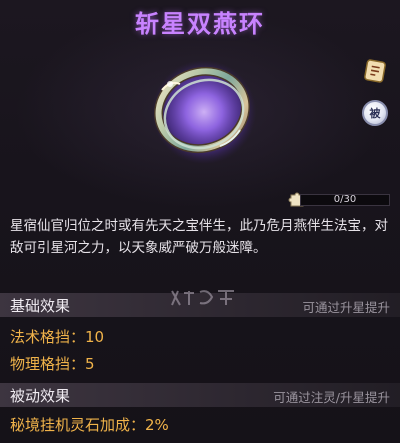  Describe the element at coordinates (40, 396) in the screenshot. I see `passive-effects-title: 被动效果` at that location.